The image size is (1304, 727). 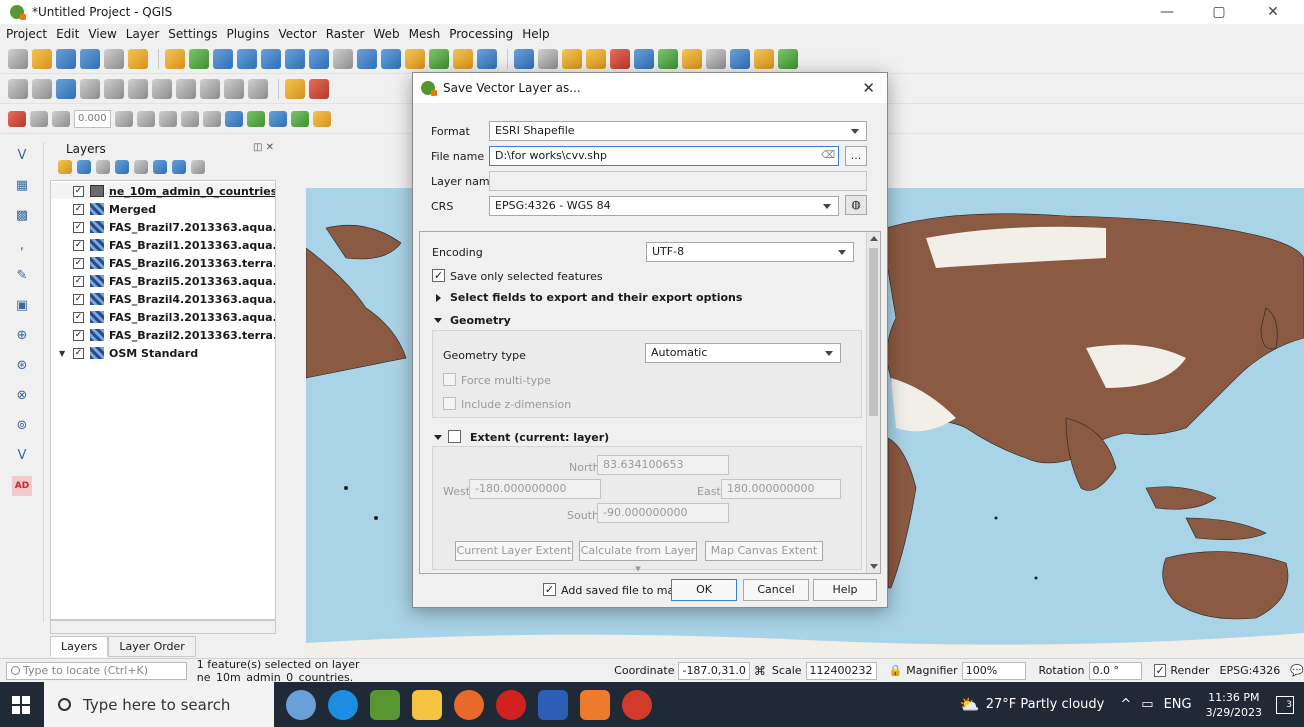 What do you see at coordinates (469, 704) in the screenshot?
I see `firefox-icon` at bounding box center [469, 704].